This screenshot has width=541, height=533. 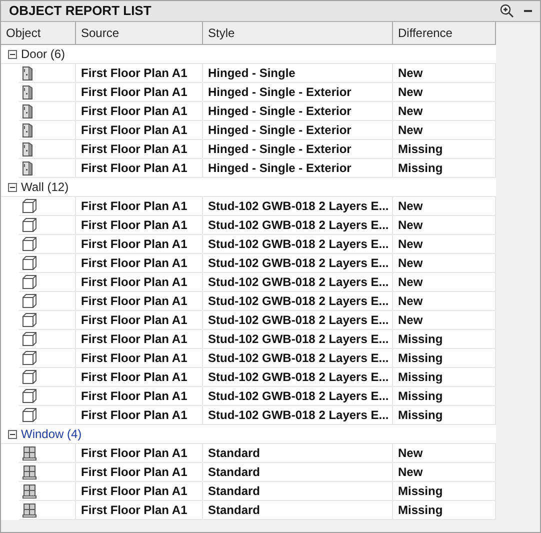 I want to click on group-label: Wall (12), so click(x=45, y=187).